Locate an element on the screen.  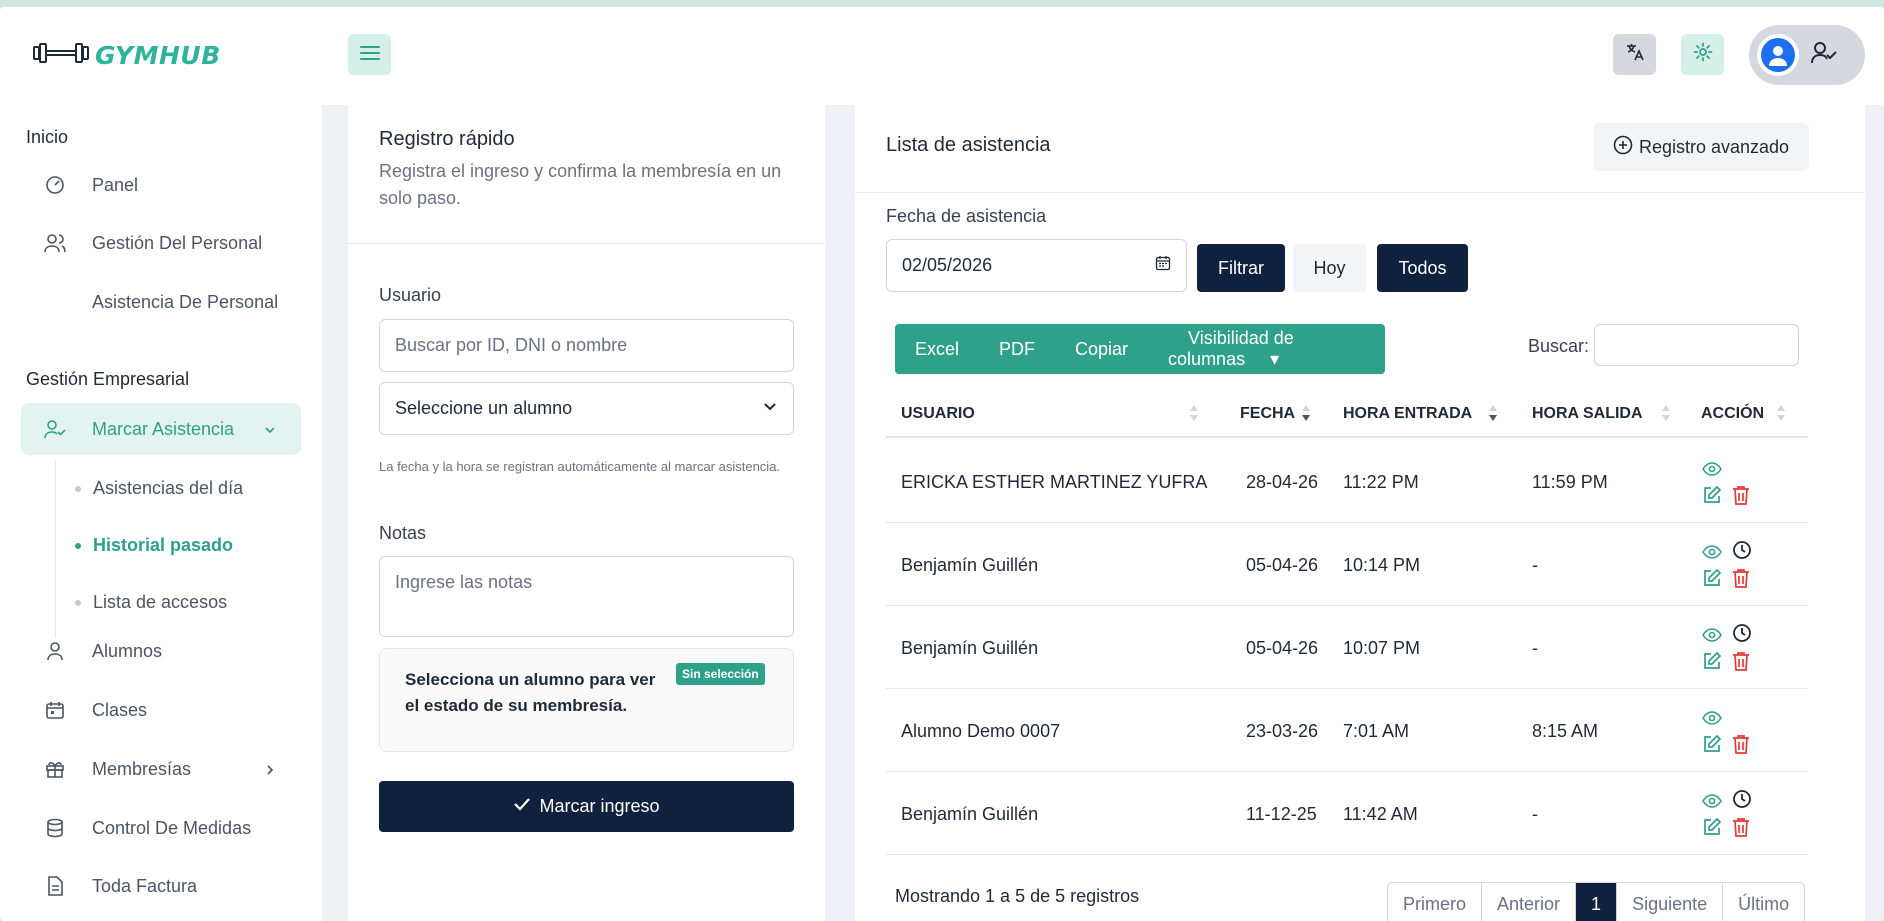
submenu-item-label: Asistencias del día is located at coordinates (168, 488).